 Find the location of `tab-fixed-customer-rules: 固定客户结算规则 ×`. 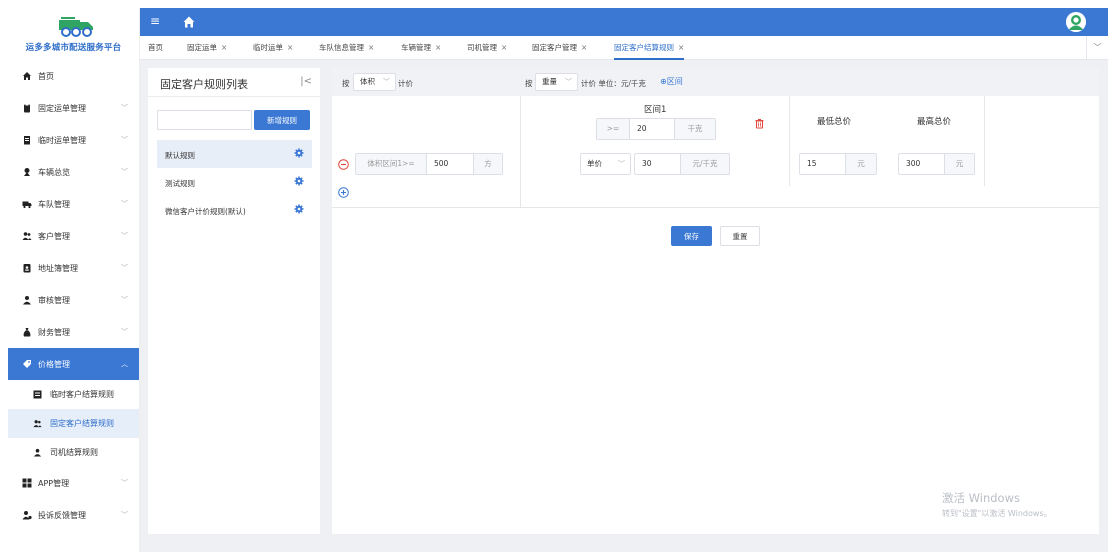

tab-fixed-customer-rules: 固定客户结算规则 × is located at coordinates (649, 48).